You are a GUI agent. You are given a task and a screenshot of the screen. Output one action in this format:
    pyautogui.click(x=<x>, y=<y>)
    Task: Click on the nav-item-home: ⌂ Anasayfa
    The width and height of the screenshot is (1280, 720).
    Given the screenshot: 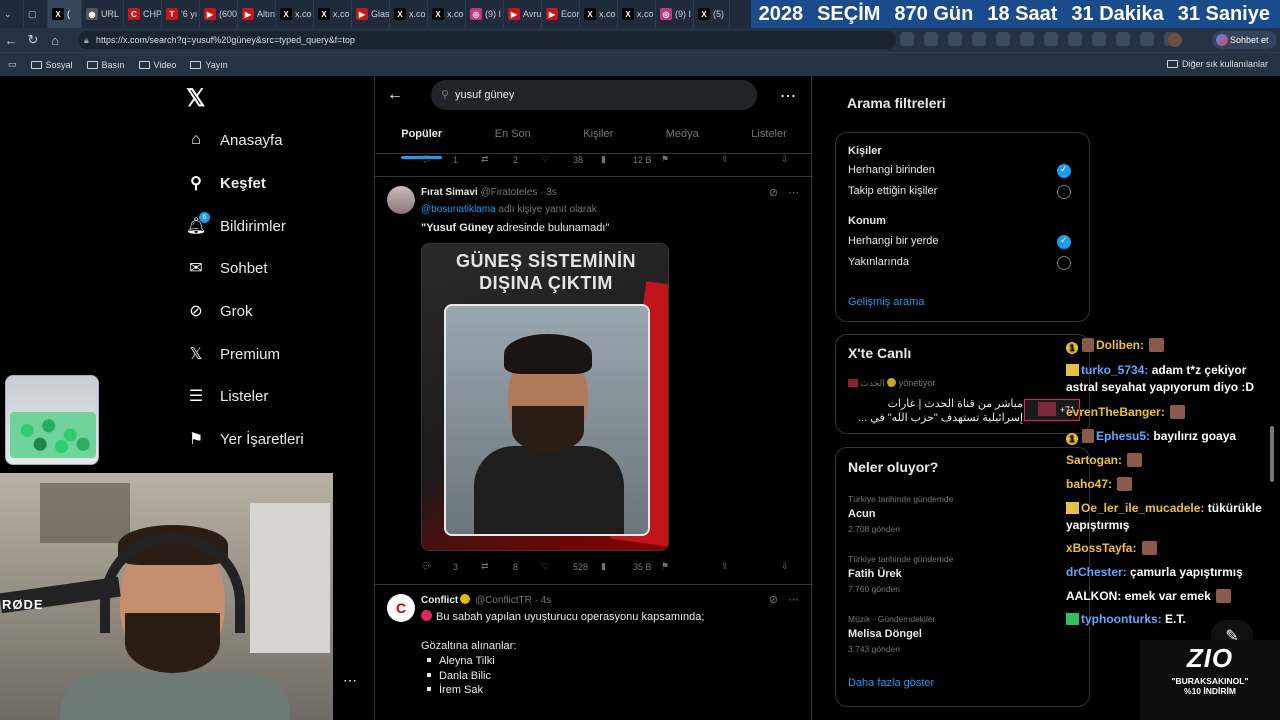 What is the action you would take?
    pyautogui.click(x=234, y=140)
    